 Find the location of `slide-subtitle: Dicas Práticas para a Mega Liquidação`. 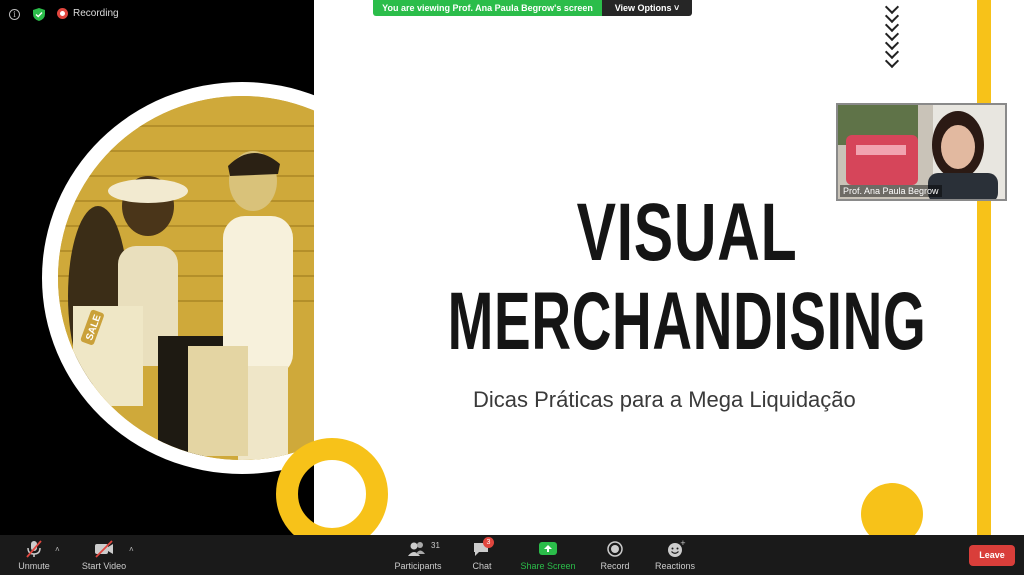

slide-subtitle: Dicas Práticas para a Mega Liquidação is located at coordinates (664, 399).